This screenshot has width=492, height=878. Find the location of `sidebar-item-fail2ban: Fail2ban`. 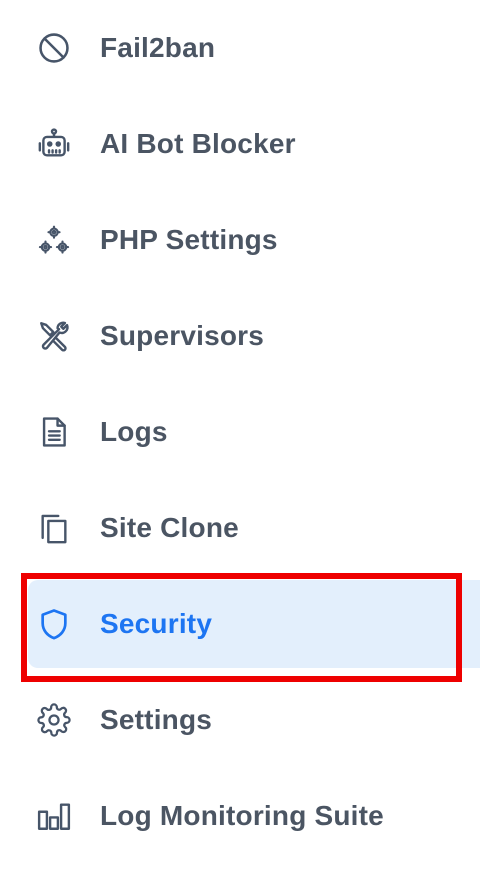

sidebar-item-fail2ban: Fail2ban is located at coordinates (254, 48).